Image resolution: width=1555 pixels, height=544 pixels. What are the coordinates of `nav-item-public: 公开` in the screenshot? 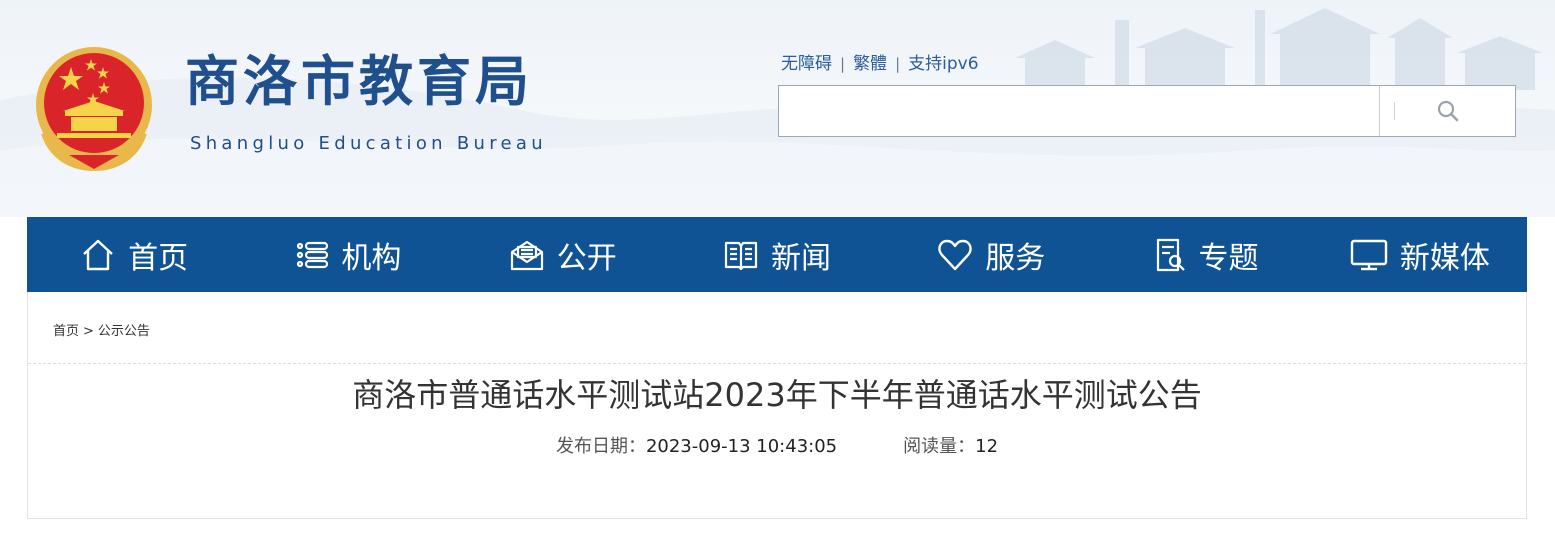 It's located at (563, 254).